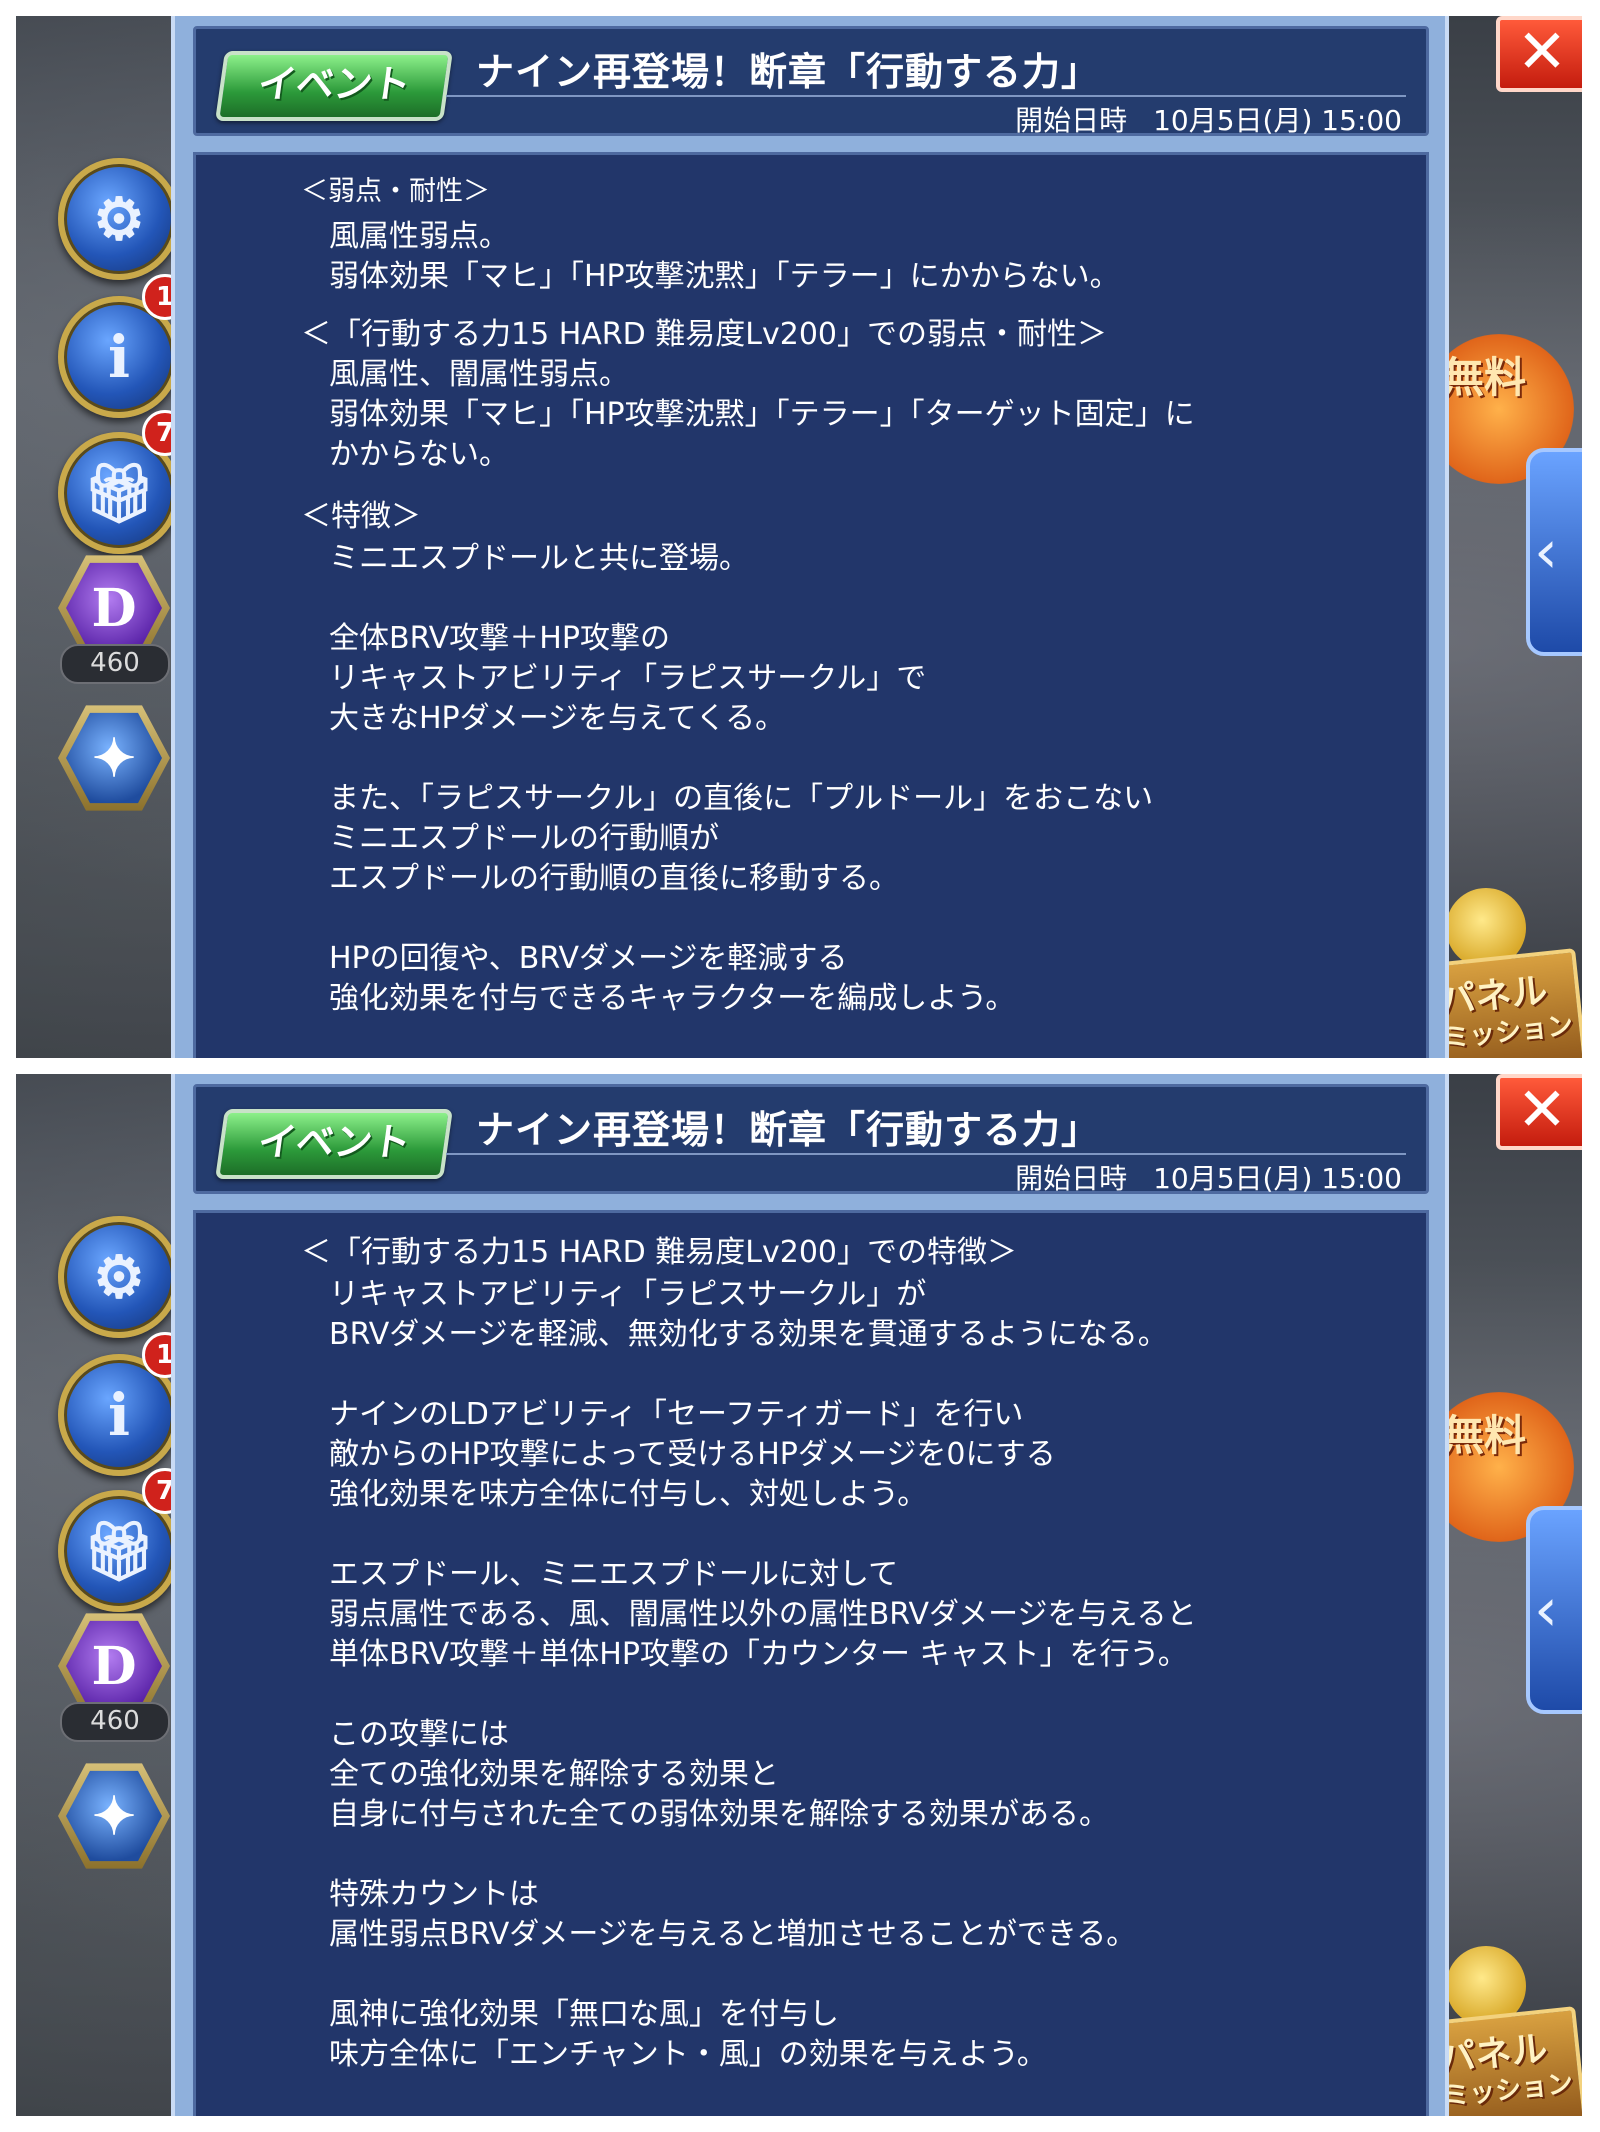 The width and height of the screenshot is (1600, 2132). Describe the element at coordinates (672, 998) in the screenshot. I see `description-line: 強化効果を付与できるキャラクターを編成しよう。` at that location.